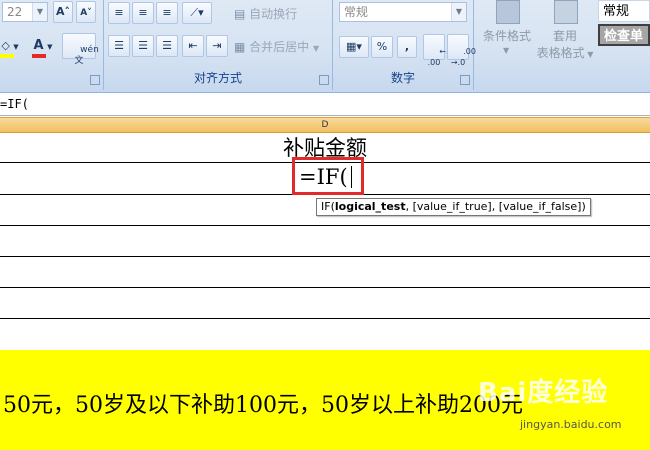 The image size is (650, 450). What do you see at coordinates (356, 12) in the screenshot?
I see `number-format-value: 常规` at bounding box center [356, 12].